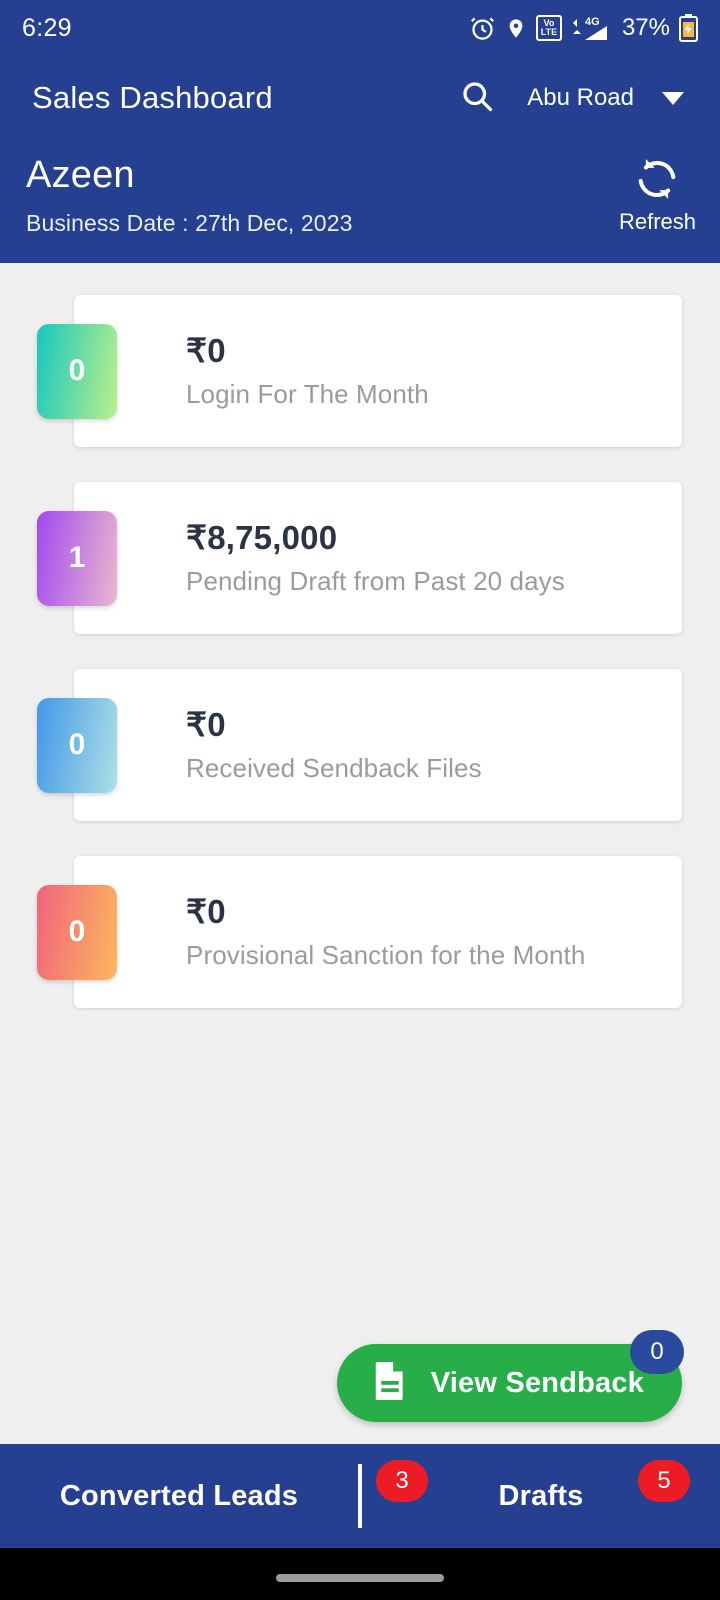 This screenshot has height=1600, width=720. I want to click on status-clock: 6:29, so click(47, 27).